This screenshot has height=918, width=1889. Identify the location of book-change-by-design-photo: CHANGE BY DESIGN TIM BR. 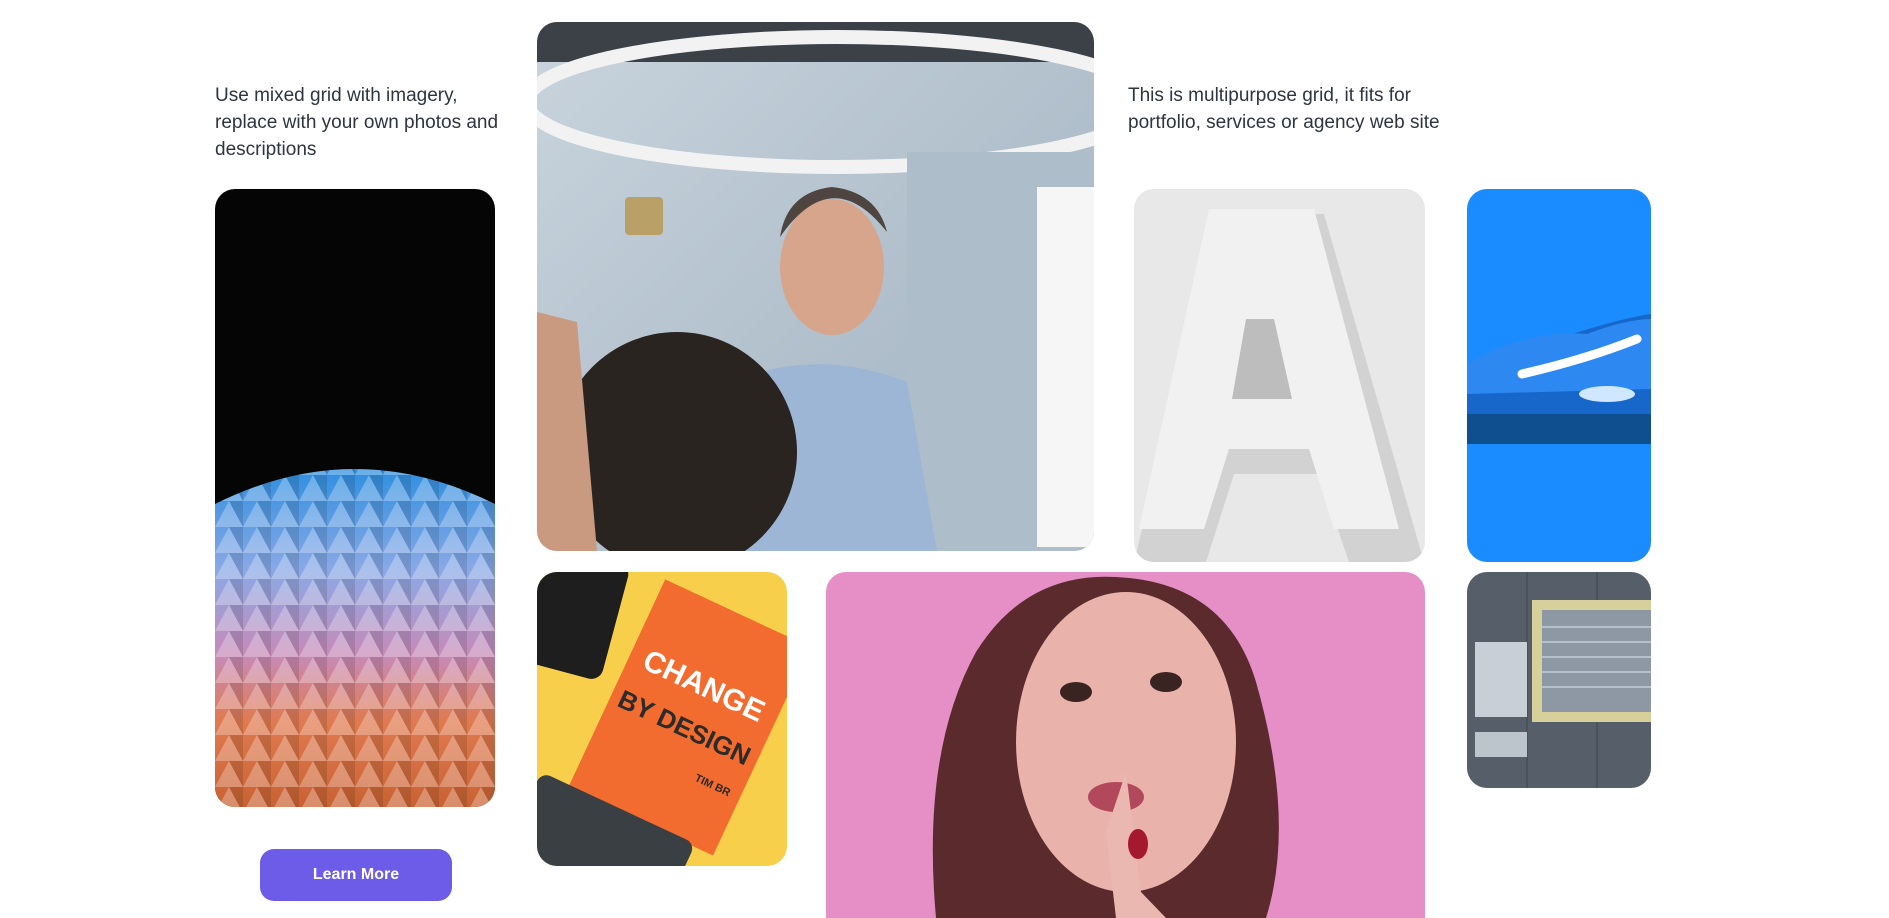
(662, 719).